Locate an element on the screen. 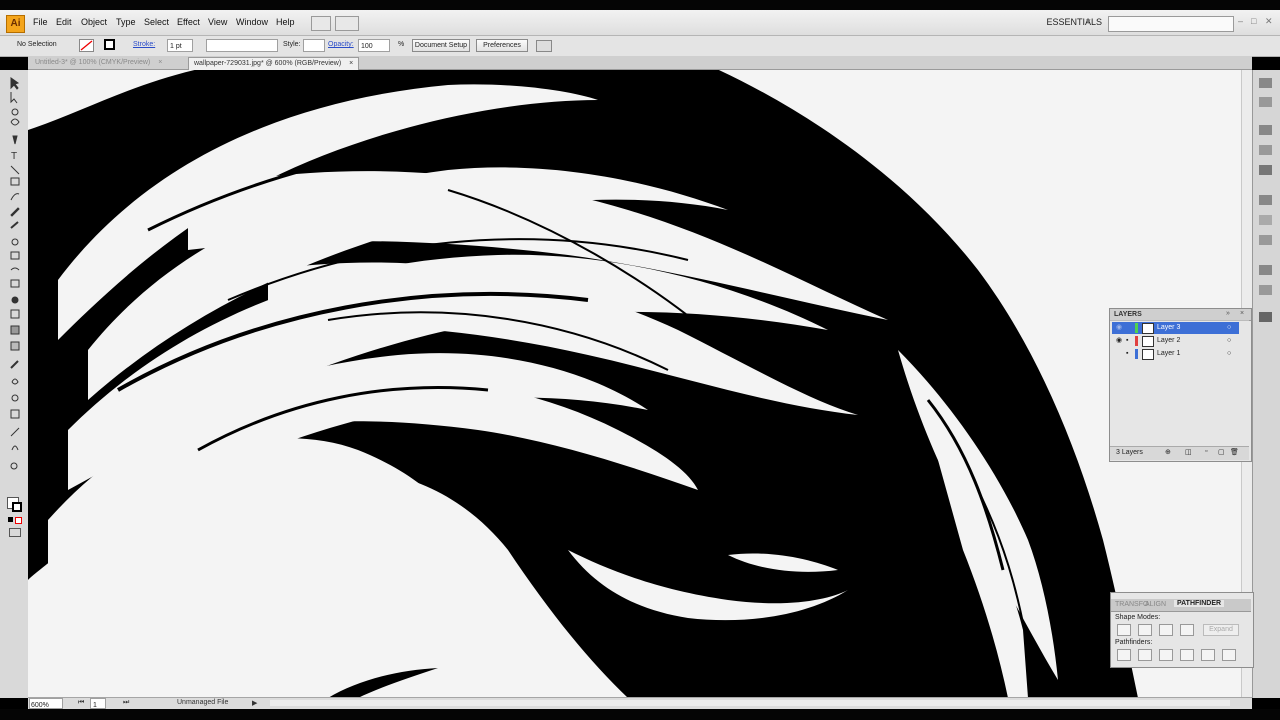 The image size is (1280, 720). make-clipping-mask-icon: ◫ is located at coordinates (1188, 452).